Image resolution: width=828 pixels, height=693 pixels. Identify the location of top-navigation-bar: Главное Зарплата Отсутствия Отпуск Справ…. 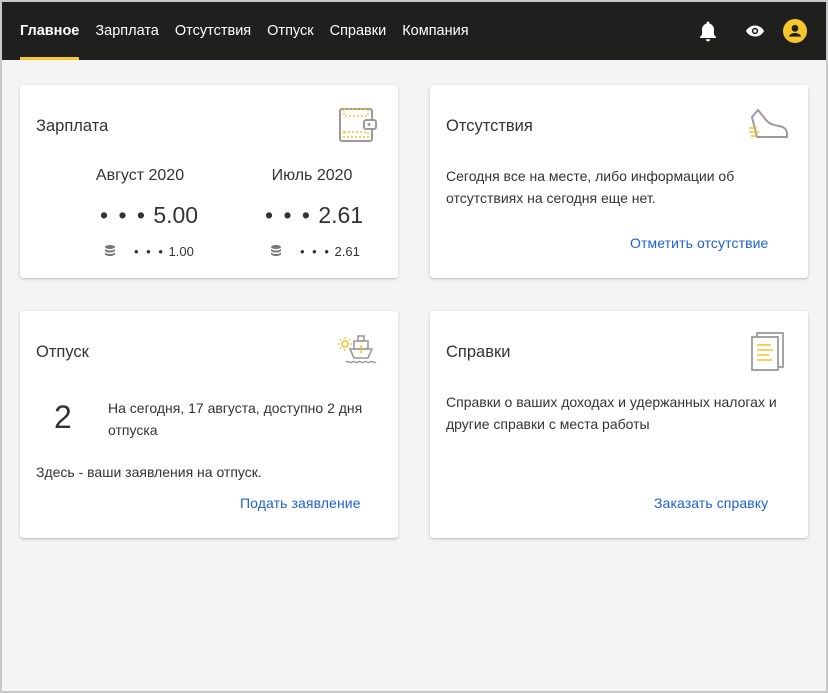
(414, 31).